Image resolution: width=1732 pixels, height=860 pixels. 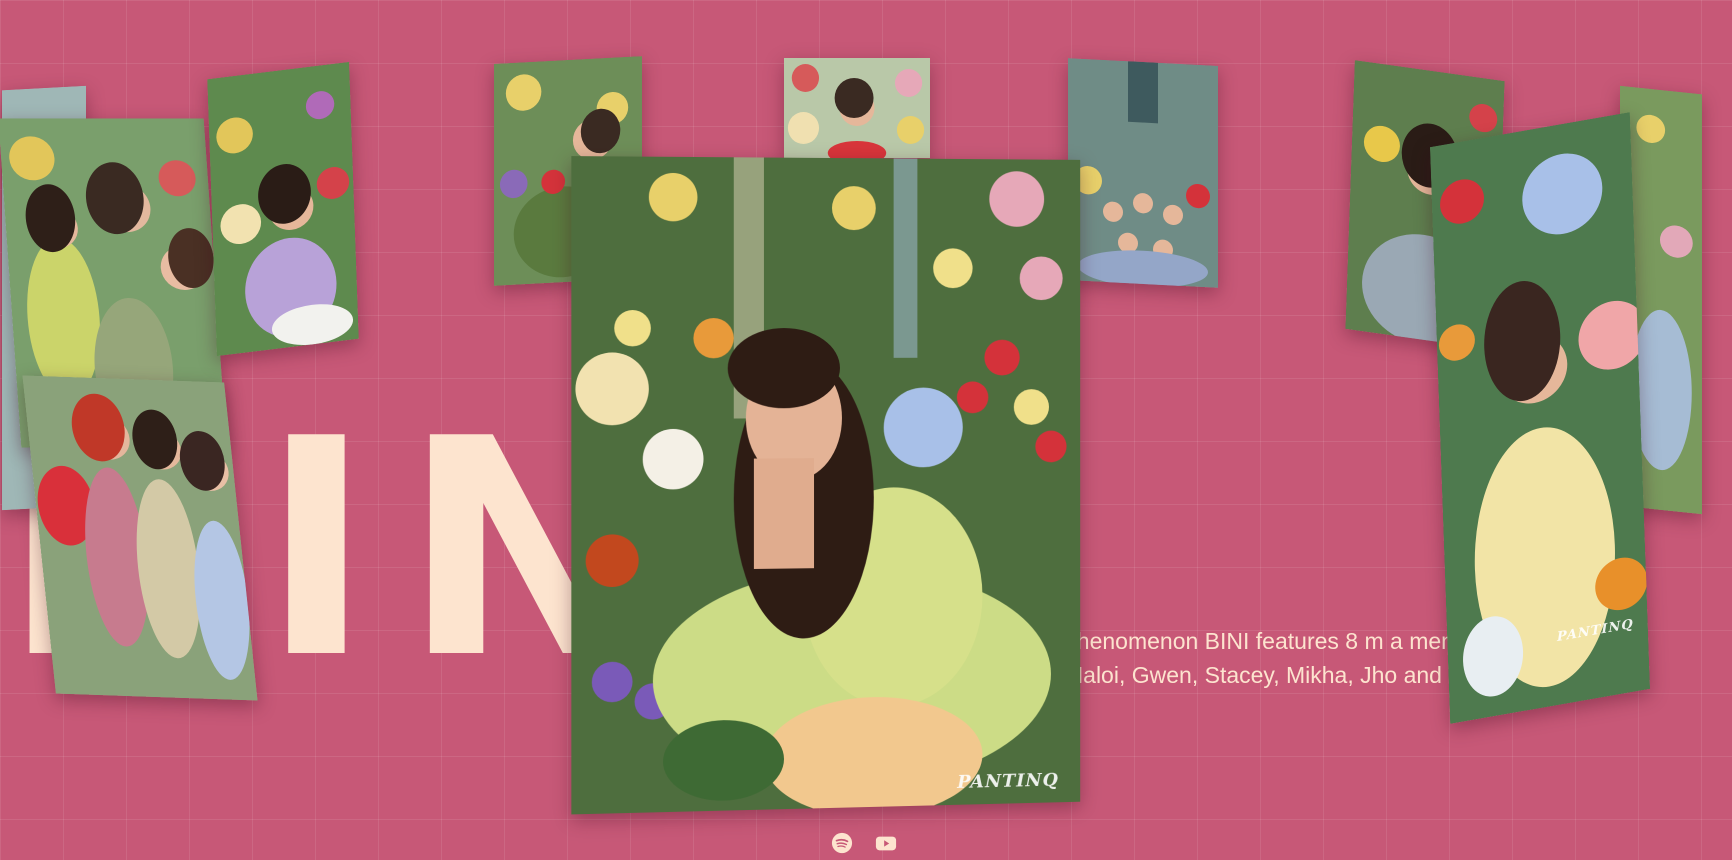 I want to click on gallery-photo-left-lower, so click(x=140, y=538).